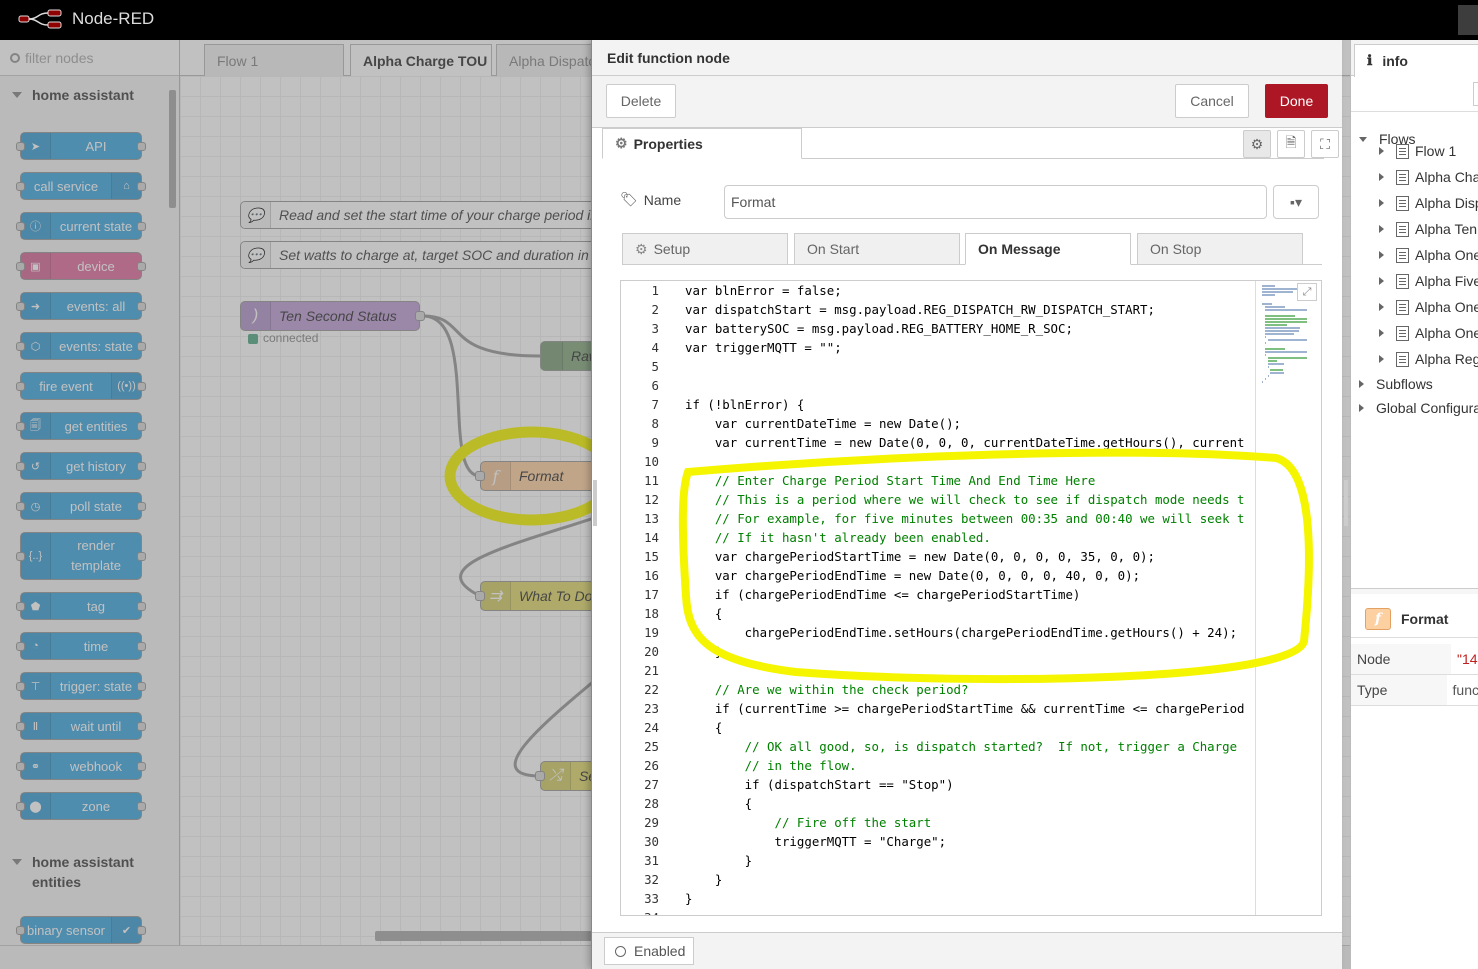 The image size is (1478, 969). Describe the element at coordinates (745, 404) in the screenshot. I see `line-text: if (!blnError) {` at that location.